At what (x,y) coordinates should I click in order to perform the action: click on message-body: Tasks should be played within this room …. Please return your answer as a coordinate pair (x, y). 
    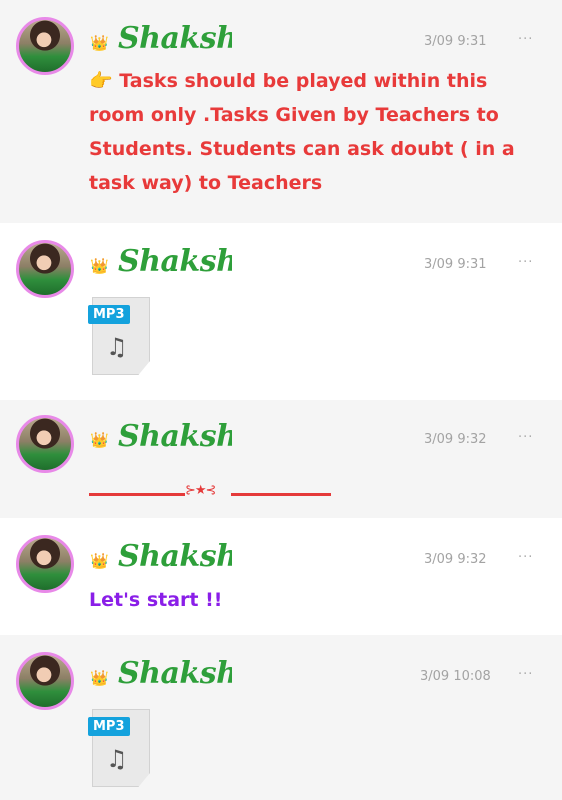
    Looking at the image, I should click on (302, 132).